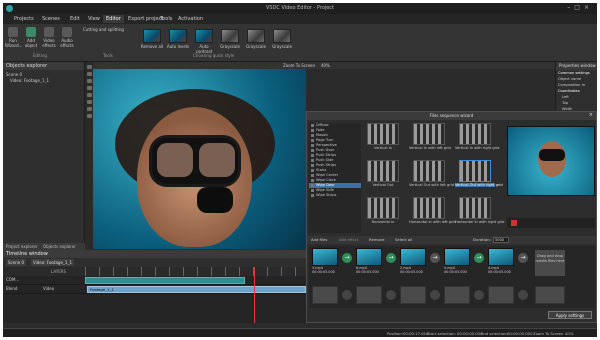 The width and height of the screenshot is (600, 340). I want to click on zoom-select: Zoom To Screen, so click(299, 65).